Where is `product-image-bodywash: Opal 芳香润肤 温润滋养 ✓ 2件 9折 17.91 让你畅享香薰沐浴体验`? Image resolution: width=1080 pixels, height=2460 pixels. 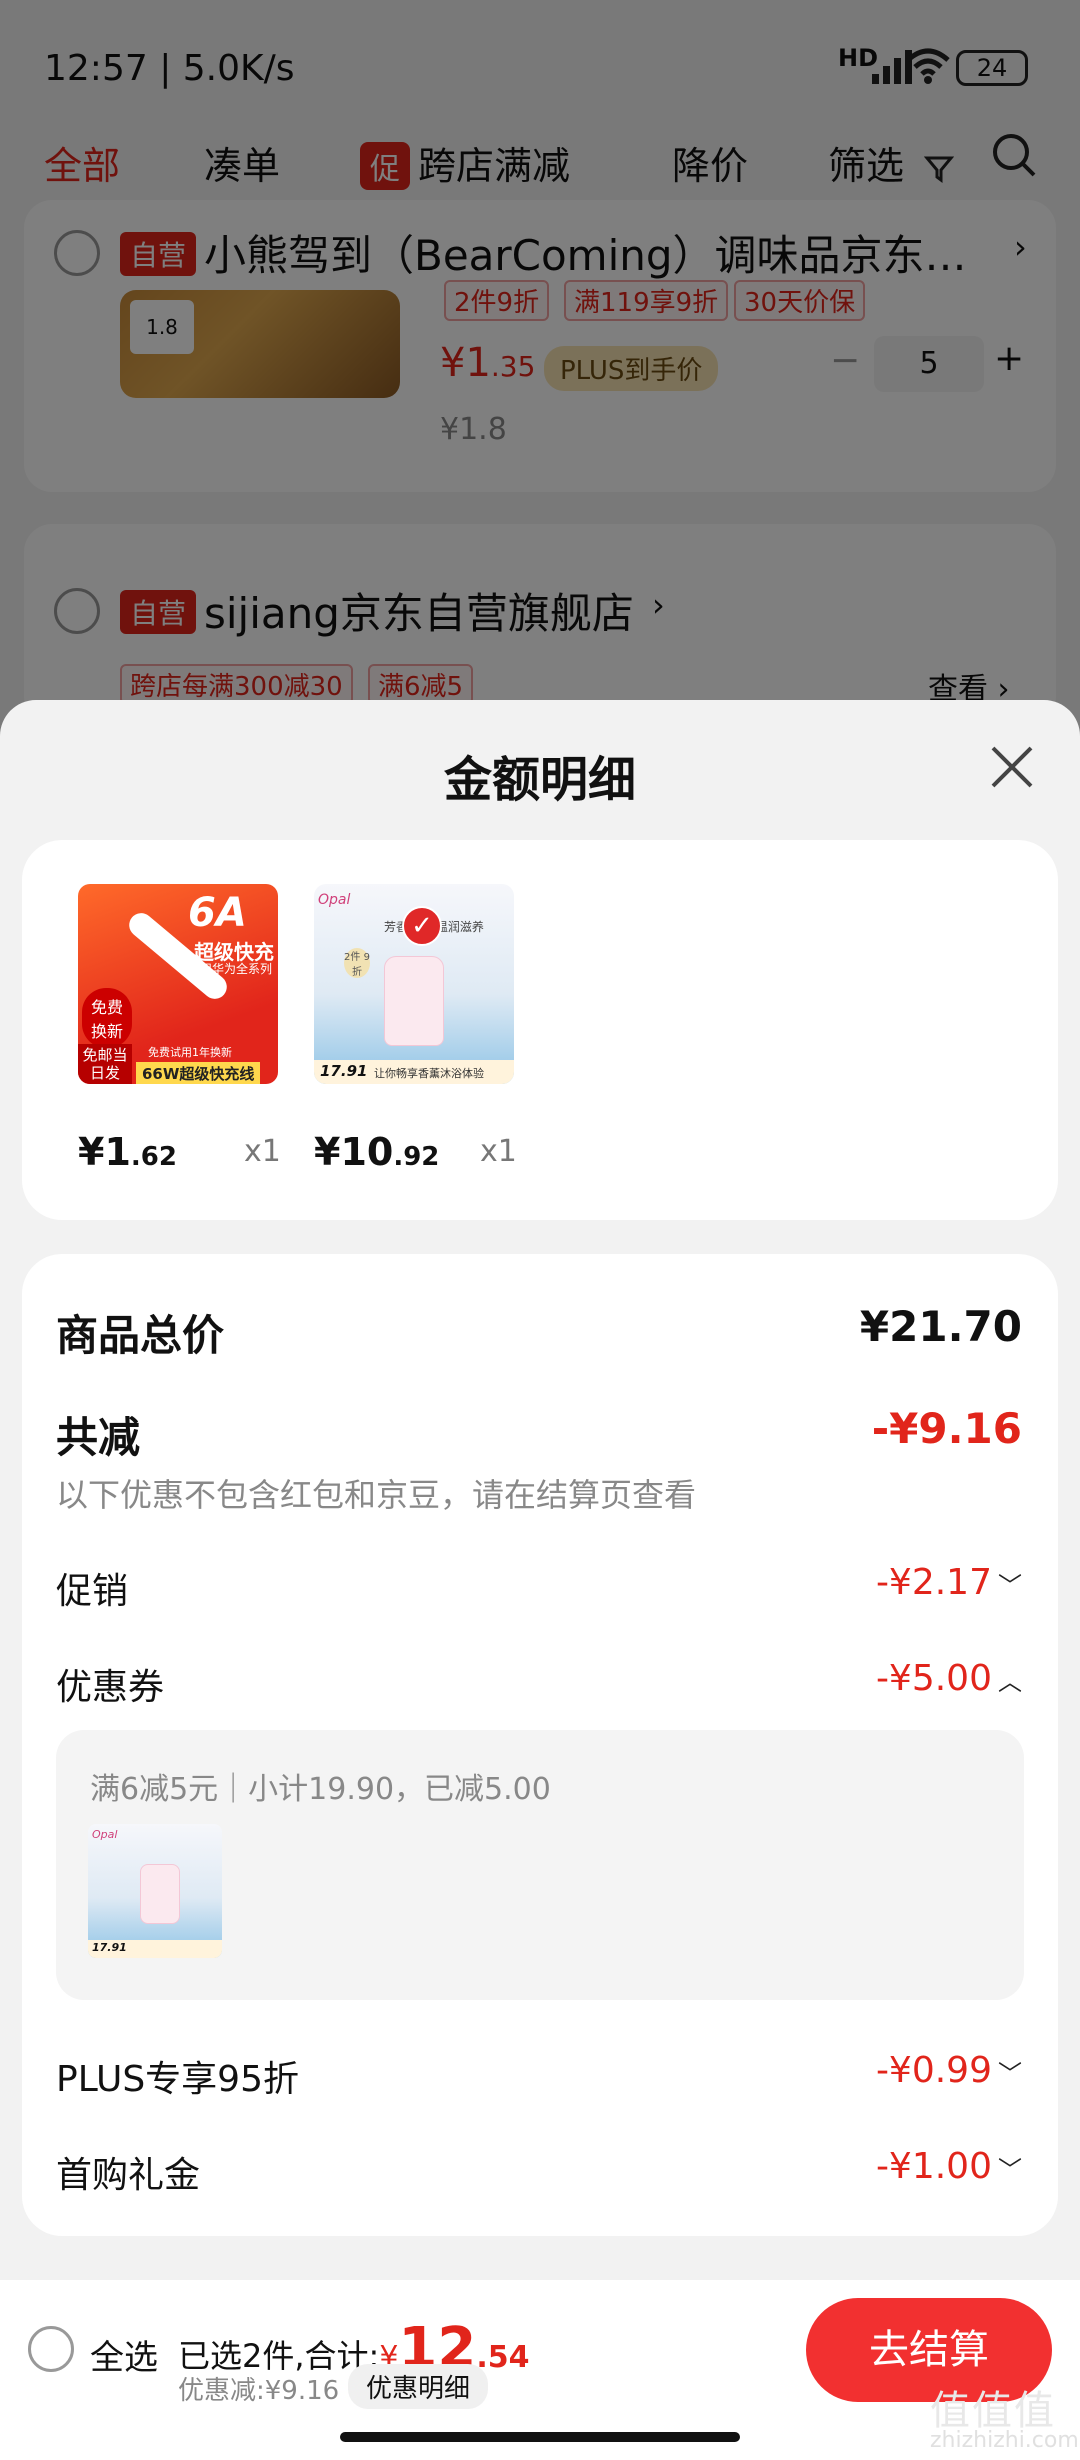
product-image-bodywash: Opal 芳香润肤 温润滋养 ✓ 2件 9折 17.91 让你畅享香薰沐浴体验 is located at coordinates (414, 984).